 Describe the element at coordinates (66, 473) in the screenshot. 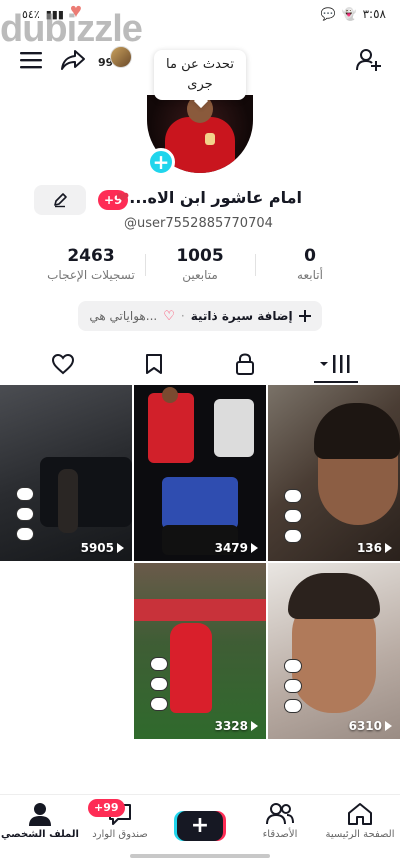

I see `video-tile: 5905` at that location.